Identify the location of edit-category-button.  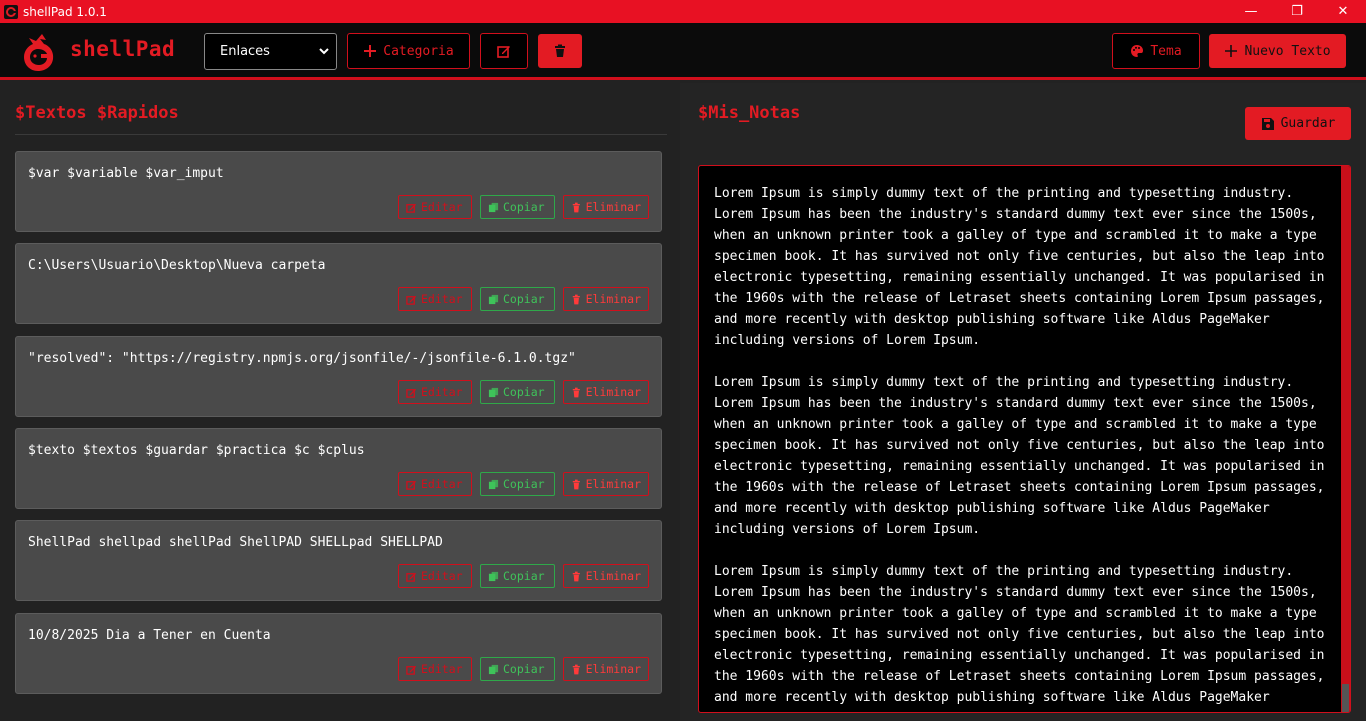
(504, 51).